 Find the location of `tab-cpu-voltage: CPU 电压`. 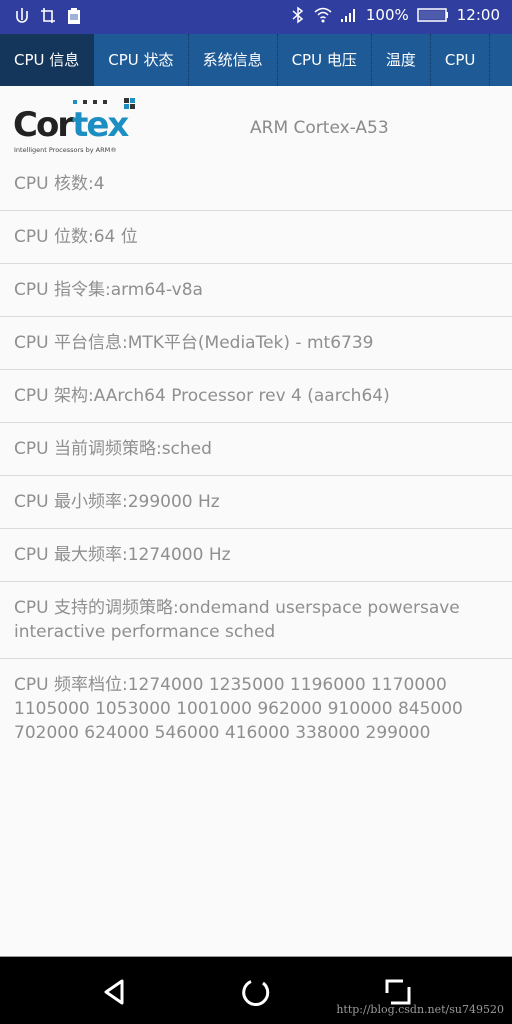

tab-cpu-voltage: CPU 电压 is located at coordinates (325, 60).